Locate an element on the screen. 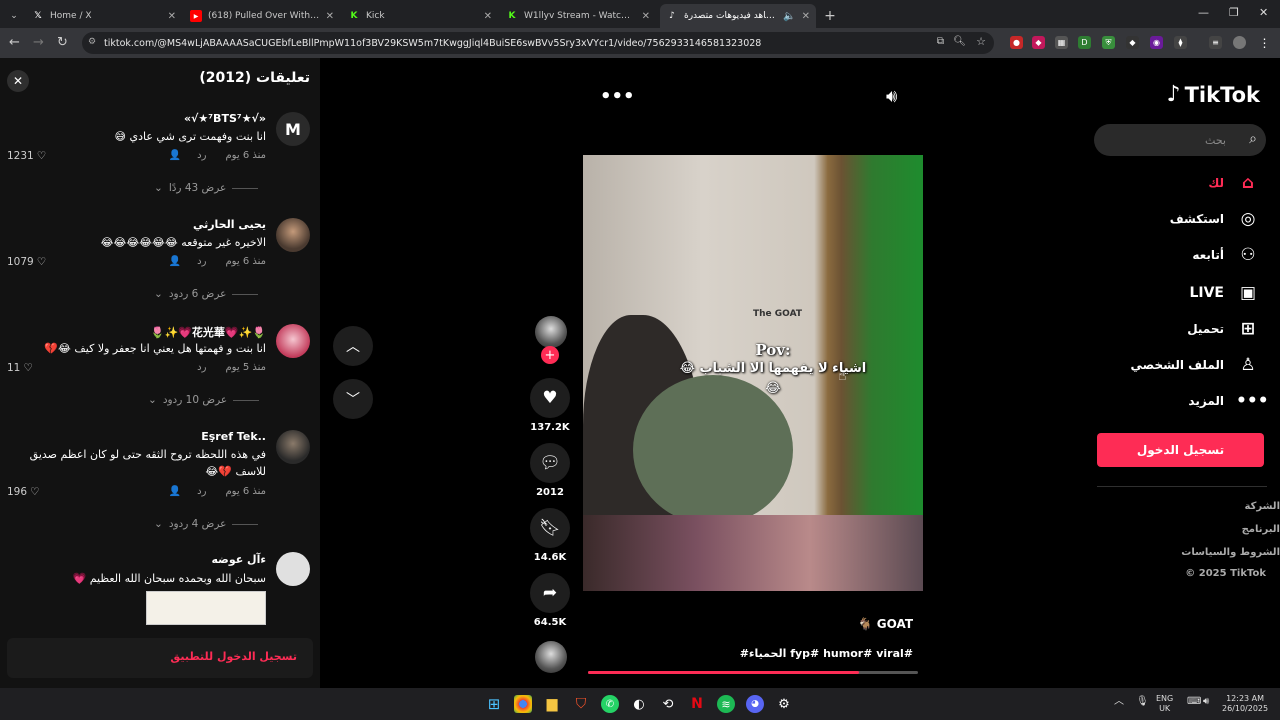  previous-video-button: ︿ is located at coordinates (353, 346).